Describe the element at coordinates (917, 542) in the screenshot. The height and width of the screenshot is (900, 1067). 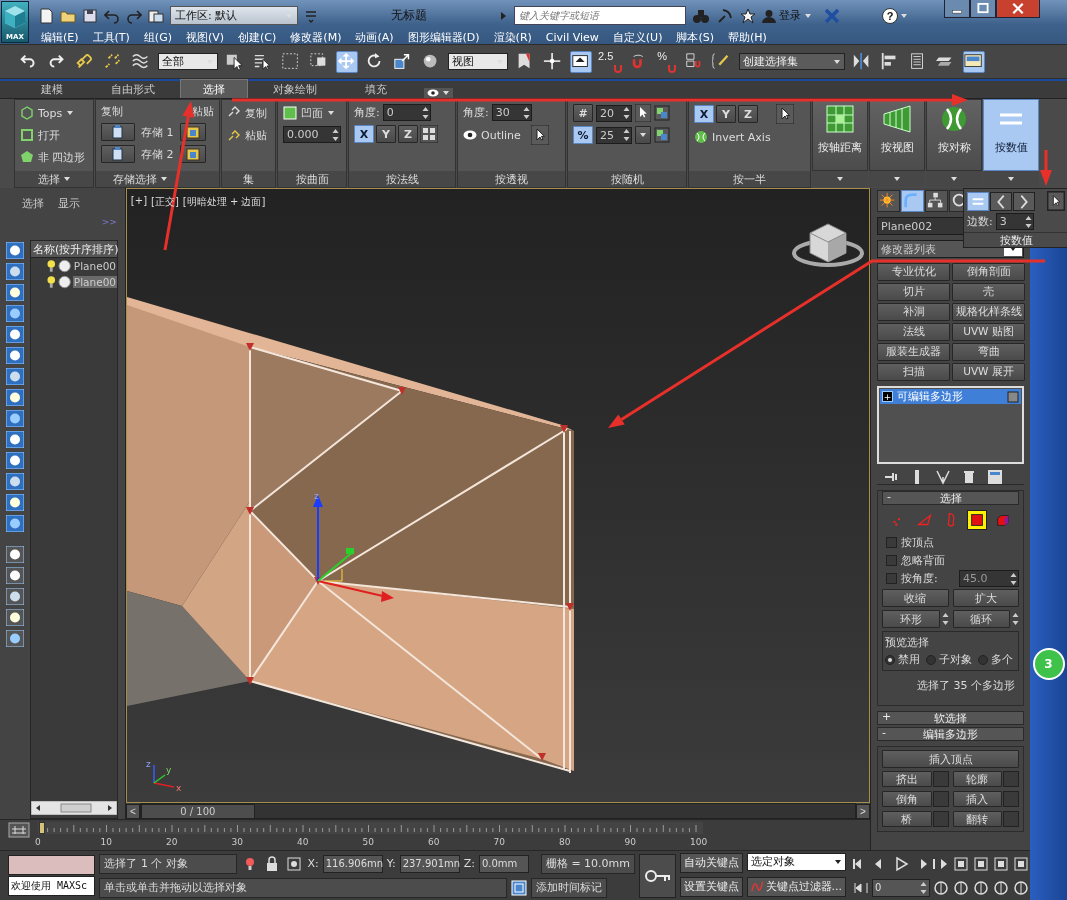
I see `checkbox-label: 按顶点` at that location.